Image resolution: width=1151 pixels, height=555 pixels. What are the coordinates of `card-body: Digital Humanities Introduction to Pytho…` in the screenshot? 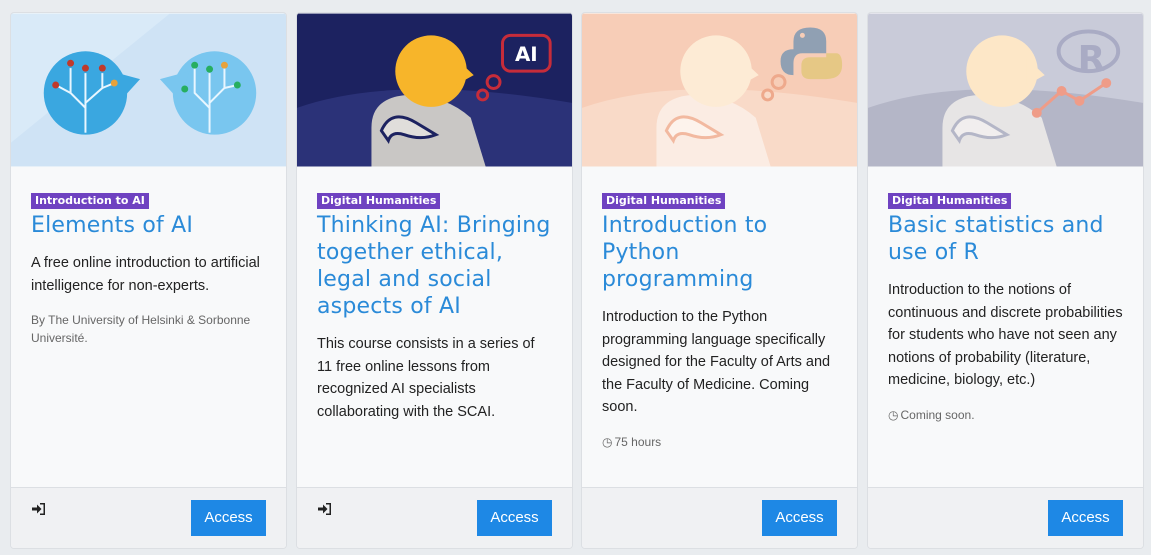 It's located at (719, 327).